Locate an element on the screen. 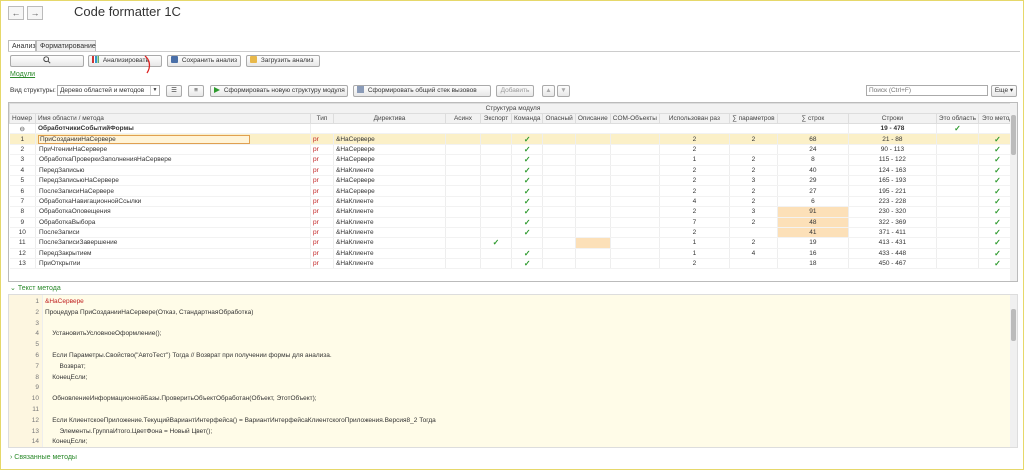  lines-range: 223 - 228 is located at coordinates (892, 202).